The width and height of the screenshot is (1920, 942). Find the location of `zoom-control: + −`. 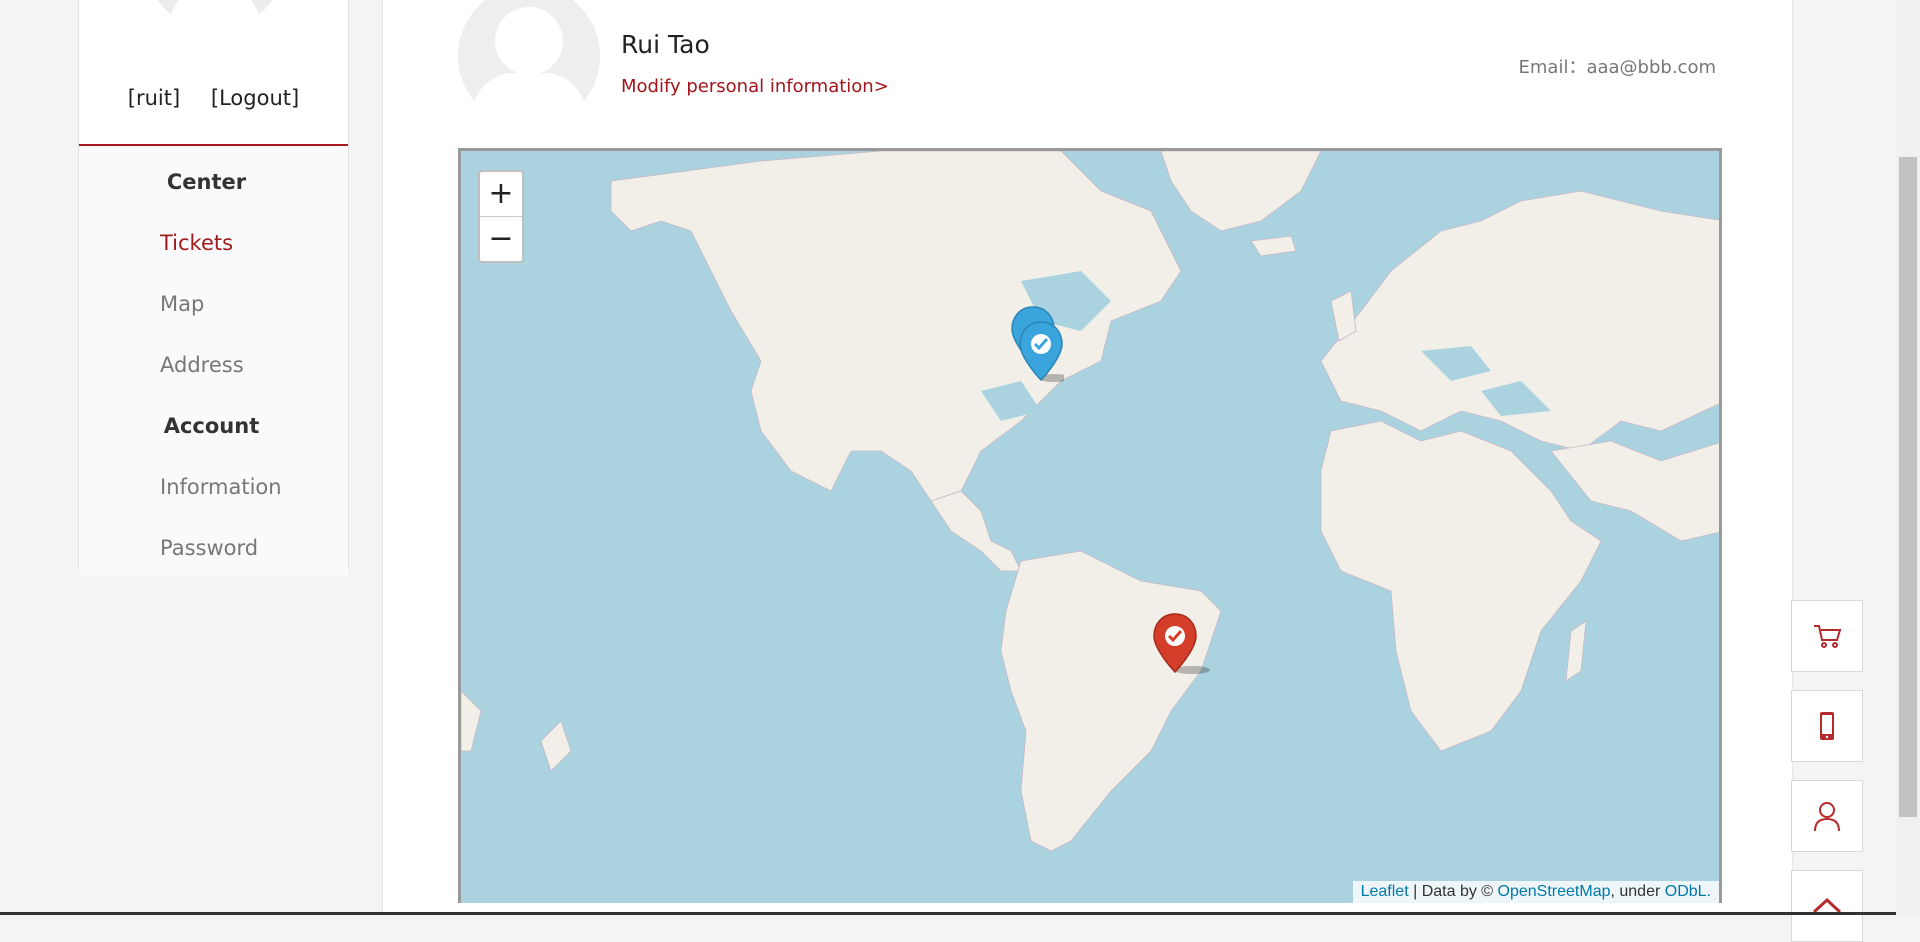

zoom-control: + − is located at coordinates (501, 216).